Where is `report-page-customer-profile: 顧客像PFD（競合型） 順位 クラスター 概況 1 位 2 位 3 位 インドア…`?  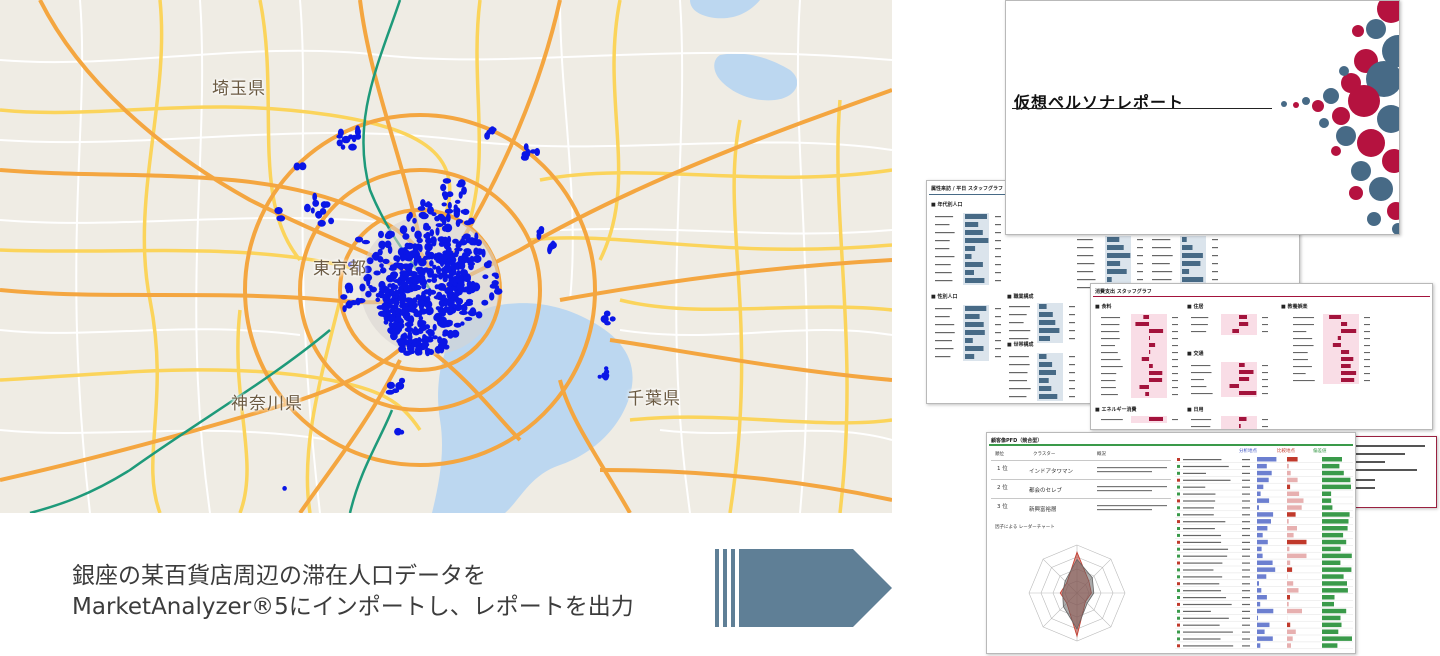
report-page-customer-profile: 顧客像PFD（競合型） 順位 クラスター 概況 1 位 2 位 3 位 インドア… is located at coordinates (1171, 543).